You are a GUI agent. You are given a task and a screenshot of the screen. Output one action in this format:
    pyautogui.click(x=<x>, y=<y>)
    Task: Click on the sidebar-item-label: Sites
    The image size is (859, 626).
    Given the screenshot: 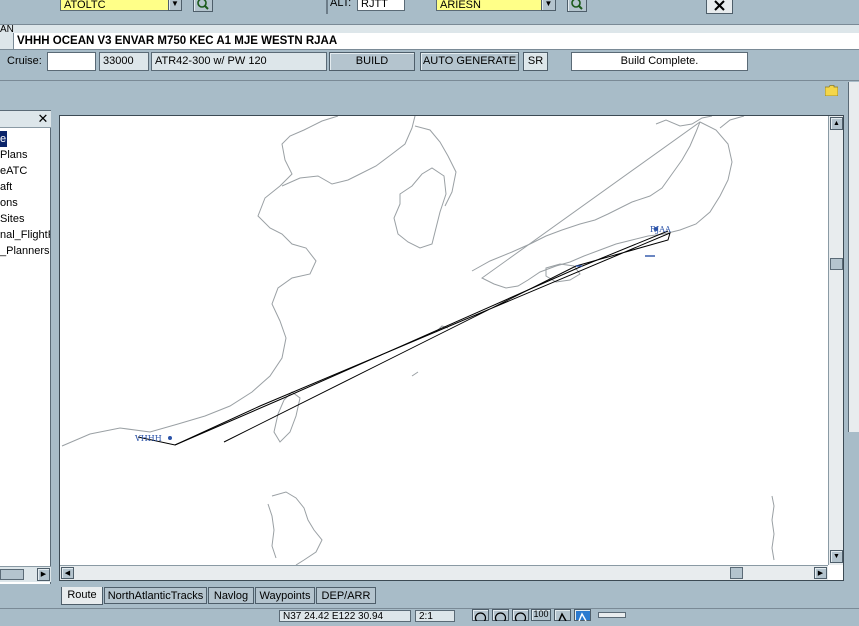 What is the action you would take?
    pyautogui.click(x=12, y=219)
    